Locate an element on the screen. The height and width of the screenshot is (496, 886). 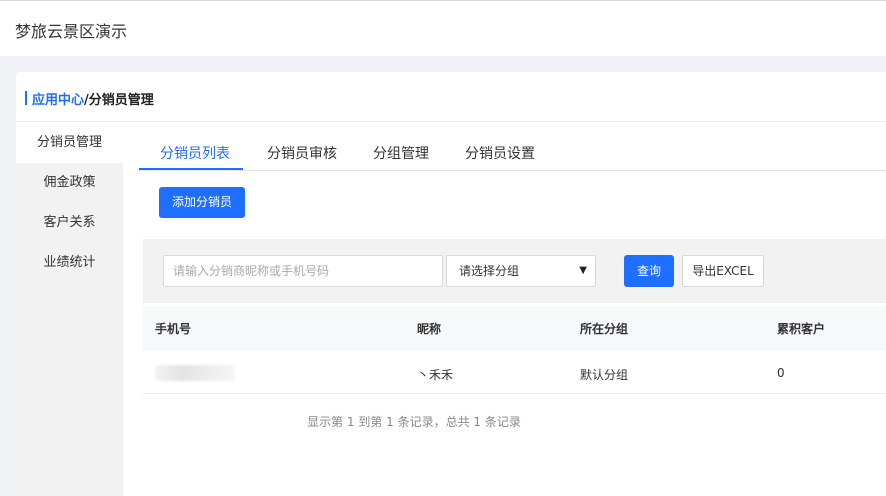
group-select-value: 请选择分组 is located at coordinates (489, 271).